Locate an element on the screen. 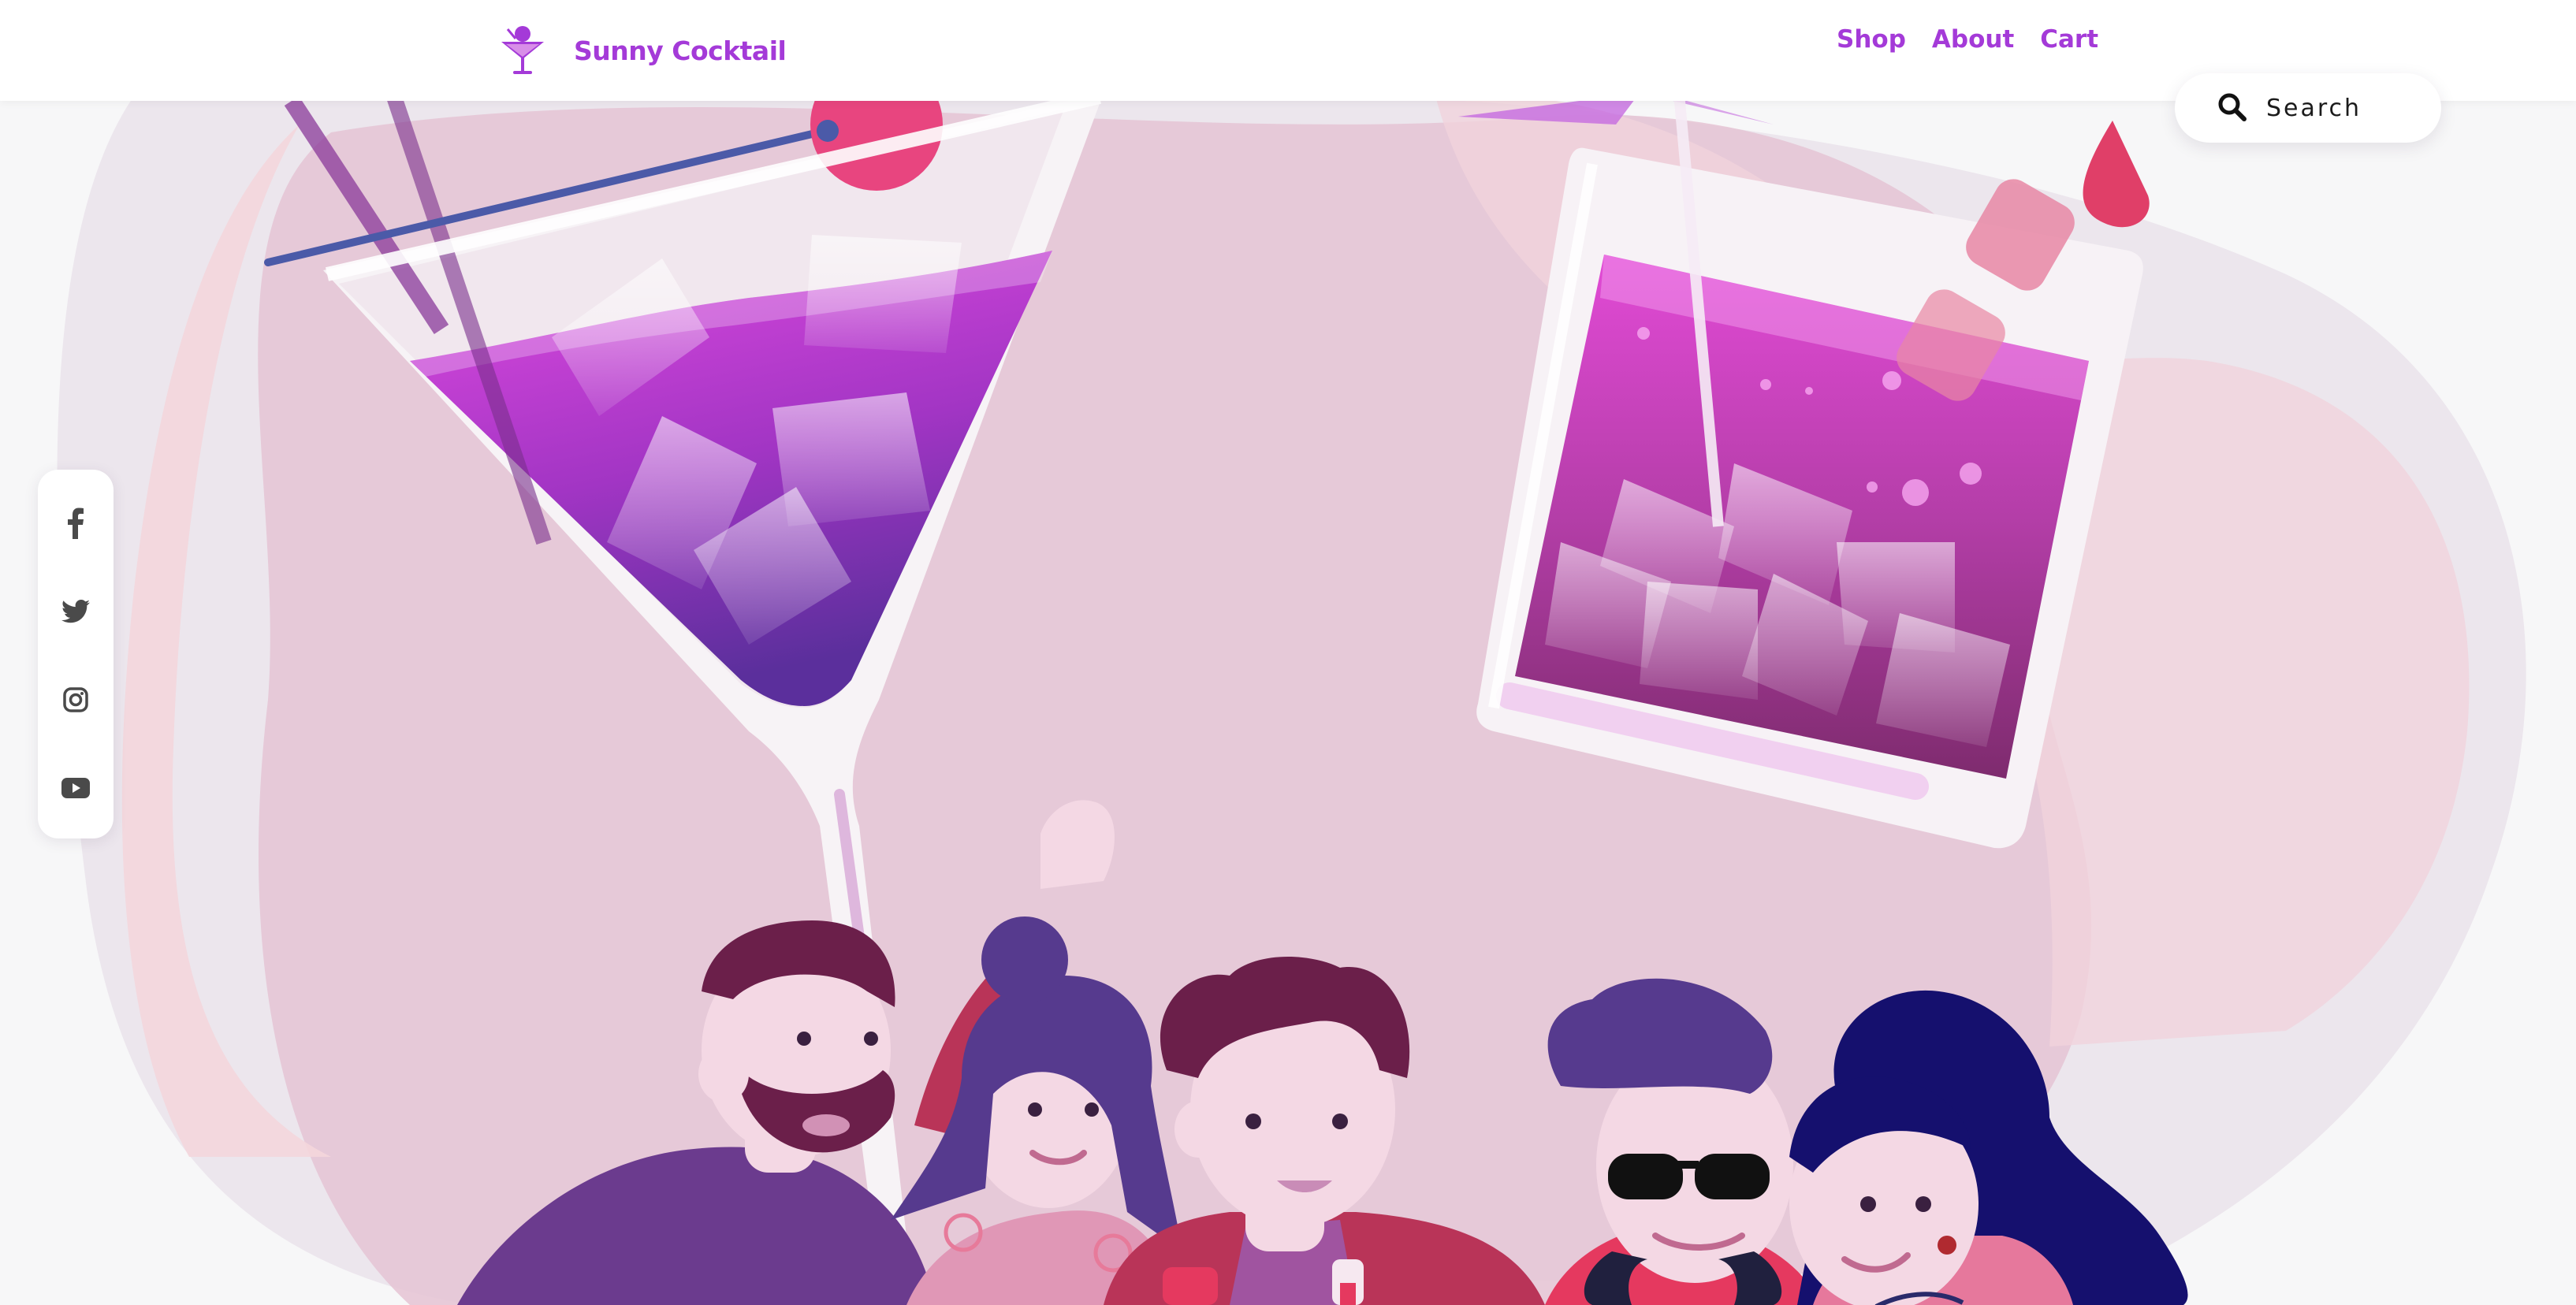 Image resolution: width=2576 pixels, height=1305 pixels. youtube-link is located at coordinates (75, 788).